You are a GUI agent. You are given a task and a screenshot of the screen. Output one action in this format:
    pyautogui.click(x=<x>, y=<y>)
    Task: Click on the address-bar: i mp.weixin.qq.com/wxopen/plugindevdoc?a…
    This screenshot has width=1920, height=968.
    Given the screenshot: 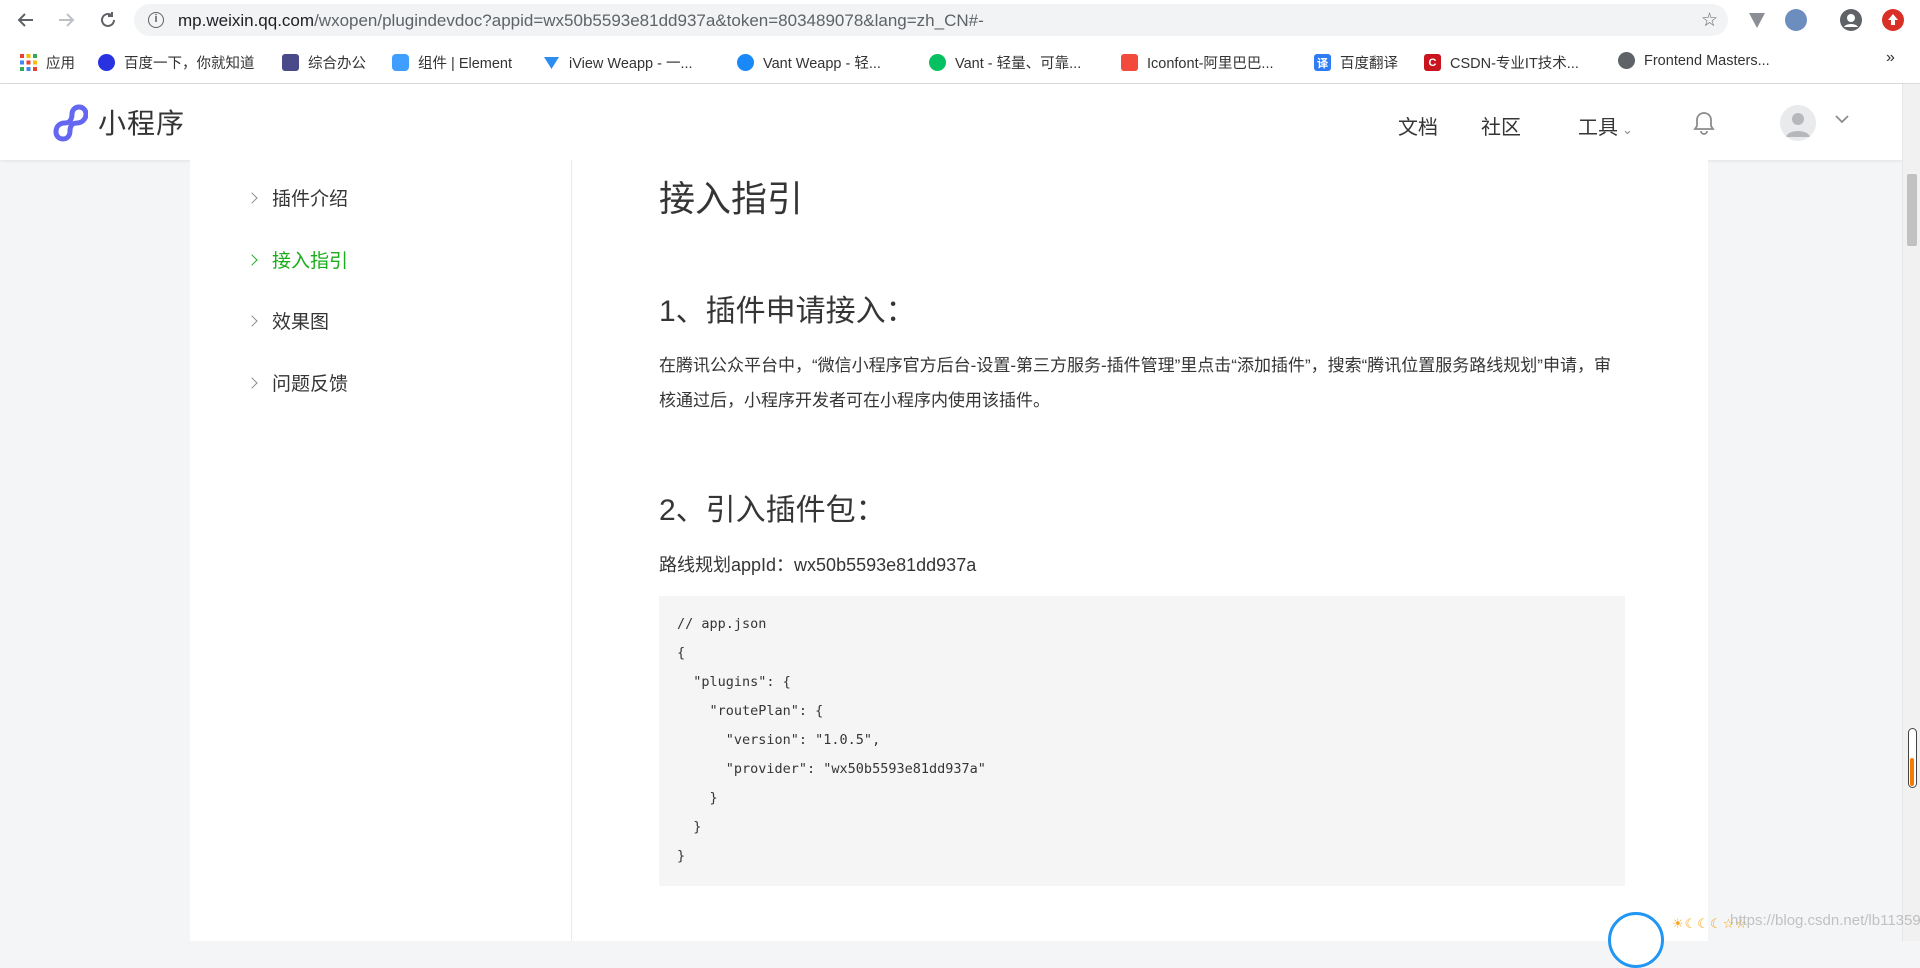 What is the action you would take?
    pyautogui.click(x=931, y=20)
    